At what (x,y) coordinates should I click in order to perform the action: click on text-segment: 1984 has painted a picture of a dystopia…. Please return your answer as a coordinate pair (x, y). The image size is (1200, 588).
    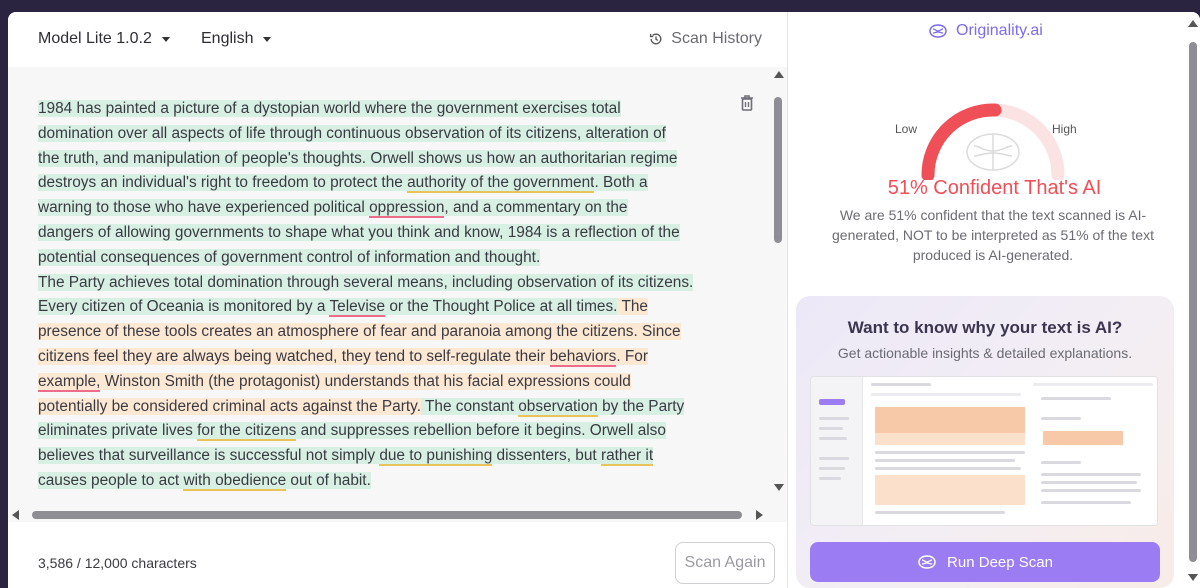
    Looking at the image, I should click on (329, 108).